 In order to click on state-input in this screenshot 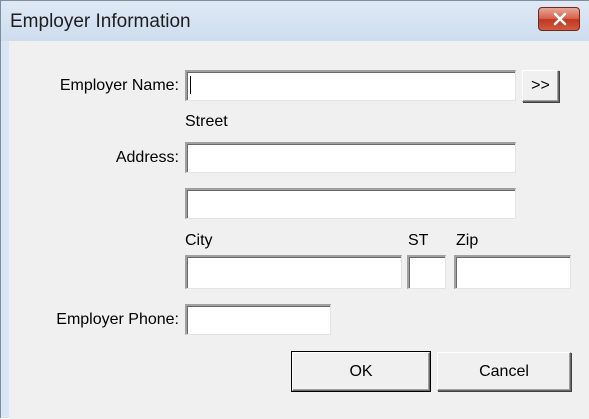, I will do `click(426, 272)`.